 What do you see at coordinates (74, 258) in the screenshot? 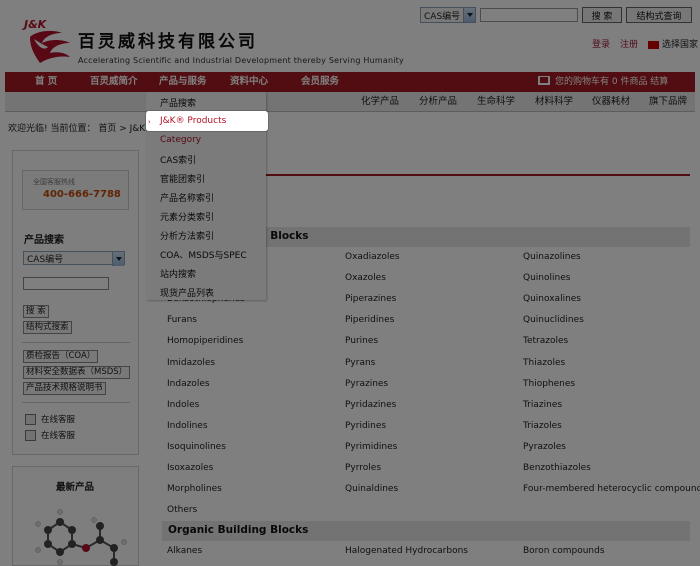
I see `sidebar-search-select: CAS编号` at bounding box center [74, 258].